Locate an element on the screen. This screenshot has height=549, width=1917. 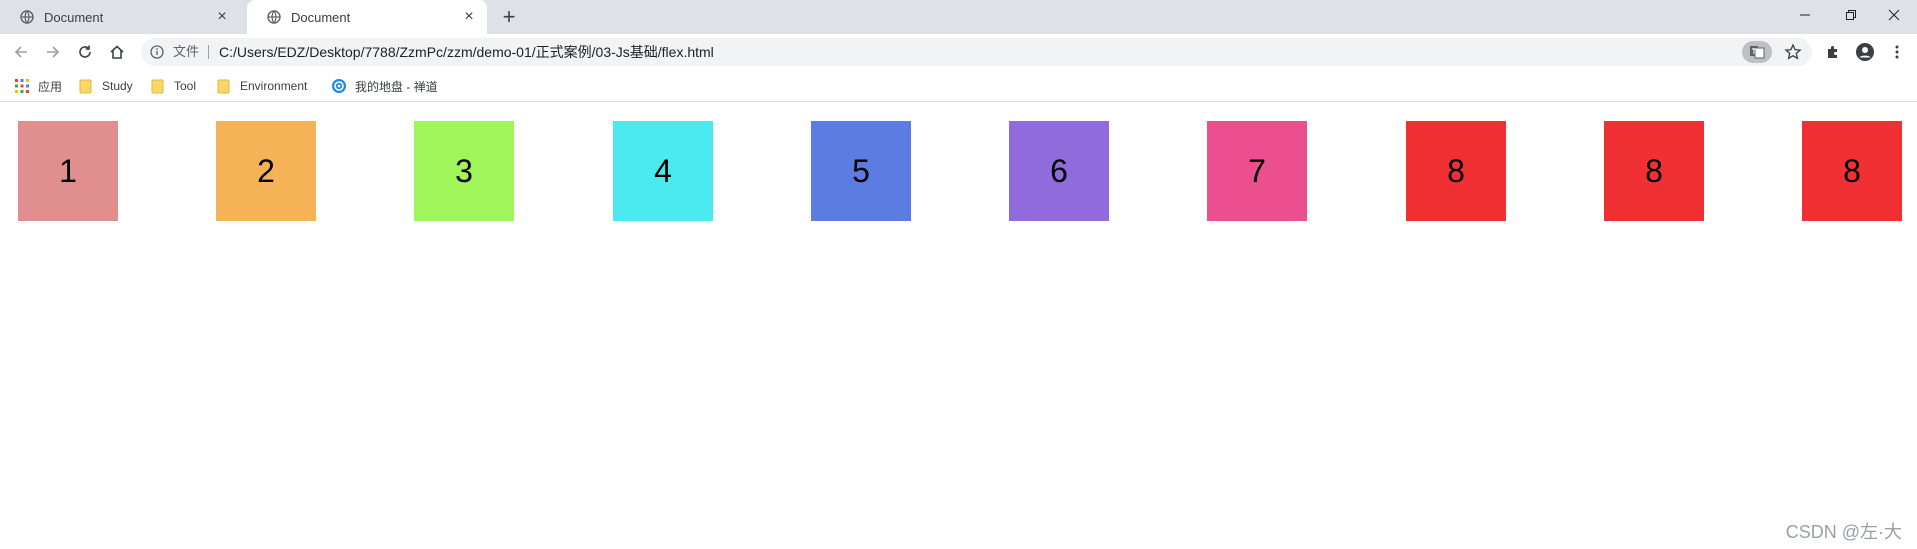
tab-strip: Document × Document × + is located at coordinates (958, 17).